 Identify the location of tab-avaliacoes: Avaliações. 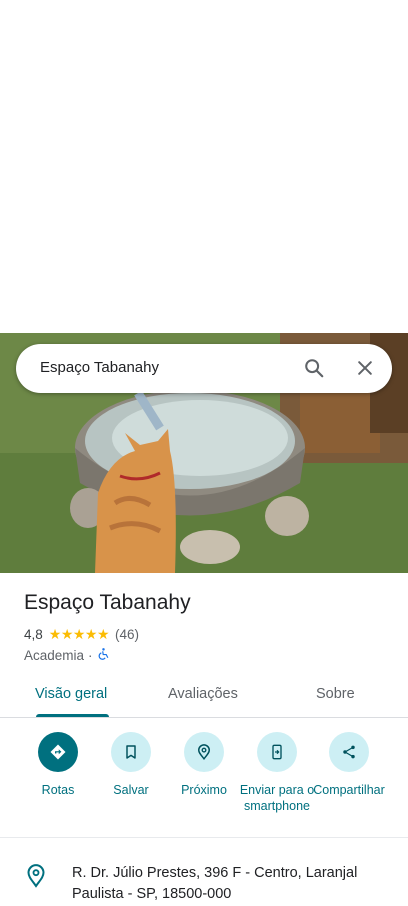
(203, 694).